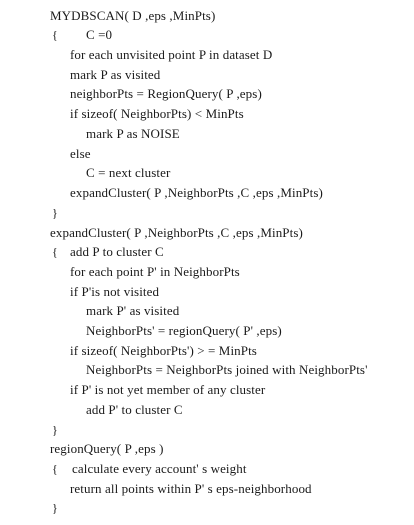 The image size is (414, 525). Describe the element at coordinates (163, 350) in the screenshot. I see `code-text: if sizeof( NeighborPts') > = MinPts` at that location.